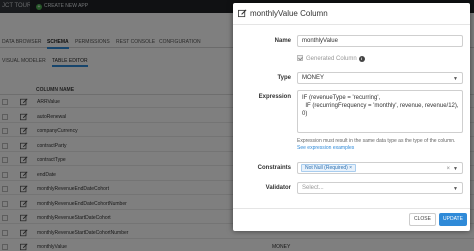 This screenshot has width=474, height=251. Describe the element at coordinates (422, 219) in the screenshot. I see `close-button: CLOSE` at that location.